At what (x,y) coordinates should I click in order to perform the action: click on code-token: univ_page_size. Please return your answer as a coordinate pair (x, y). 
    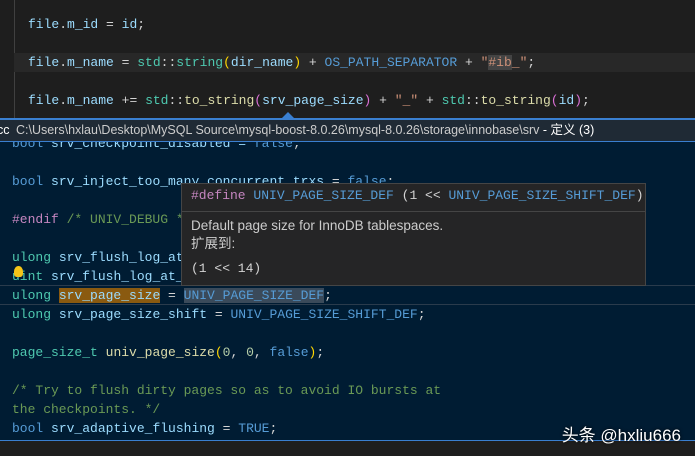
    Looking at the image, I should click on (160, 352).